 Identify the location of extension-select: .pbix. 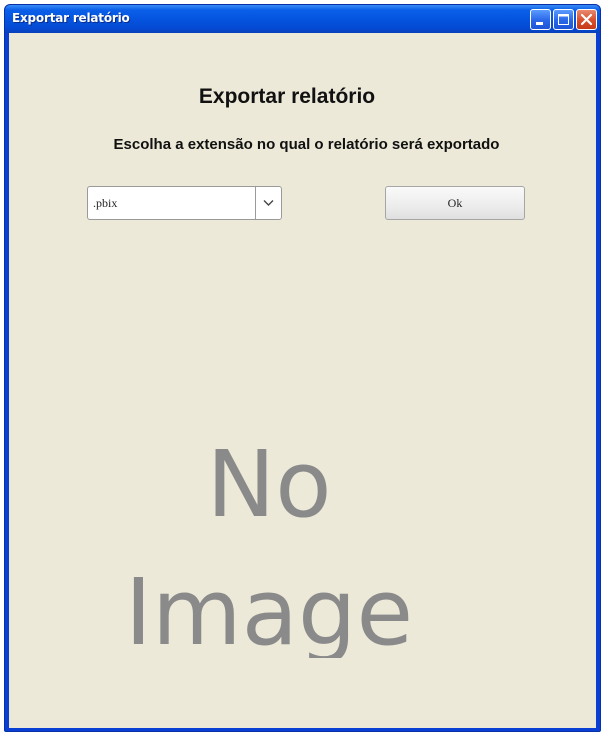
(184, 203).